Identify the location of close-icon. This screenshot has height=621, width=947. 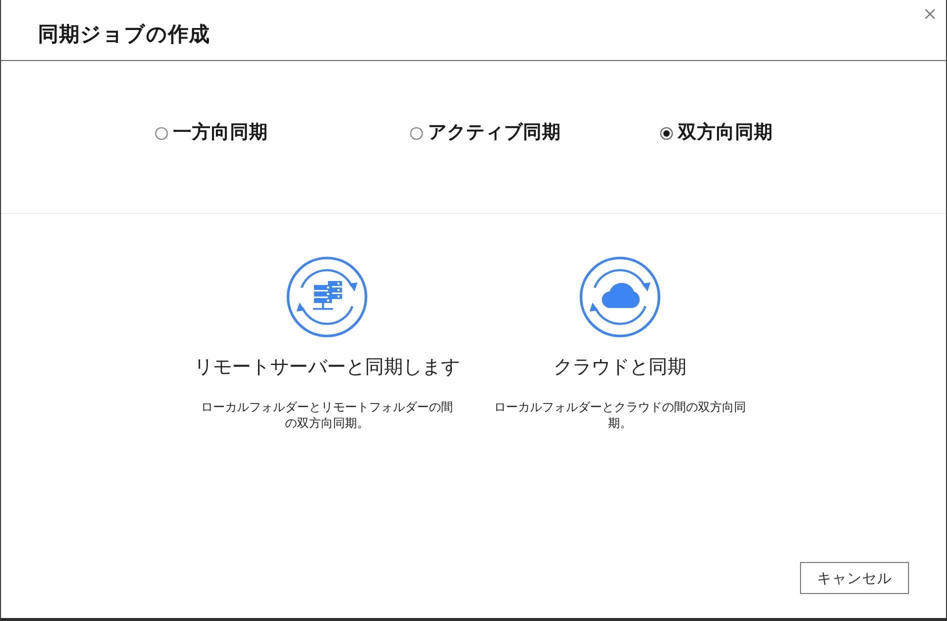
(930, 14).